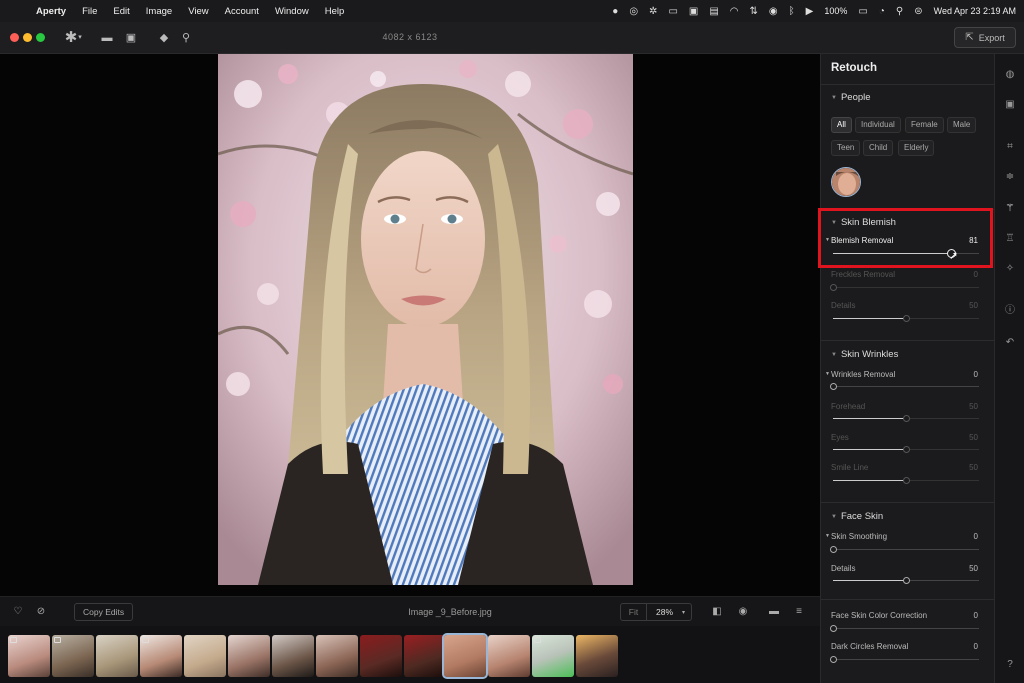  I want to click on section-skin-blemish: ▼ Skin Blemish, so click(863, 222).